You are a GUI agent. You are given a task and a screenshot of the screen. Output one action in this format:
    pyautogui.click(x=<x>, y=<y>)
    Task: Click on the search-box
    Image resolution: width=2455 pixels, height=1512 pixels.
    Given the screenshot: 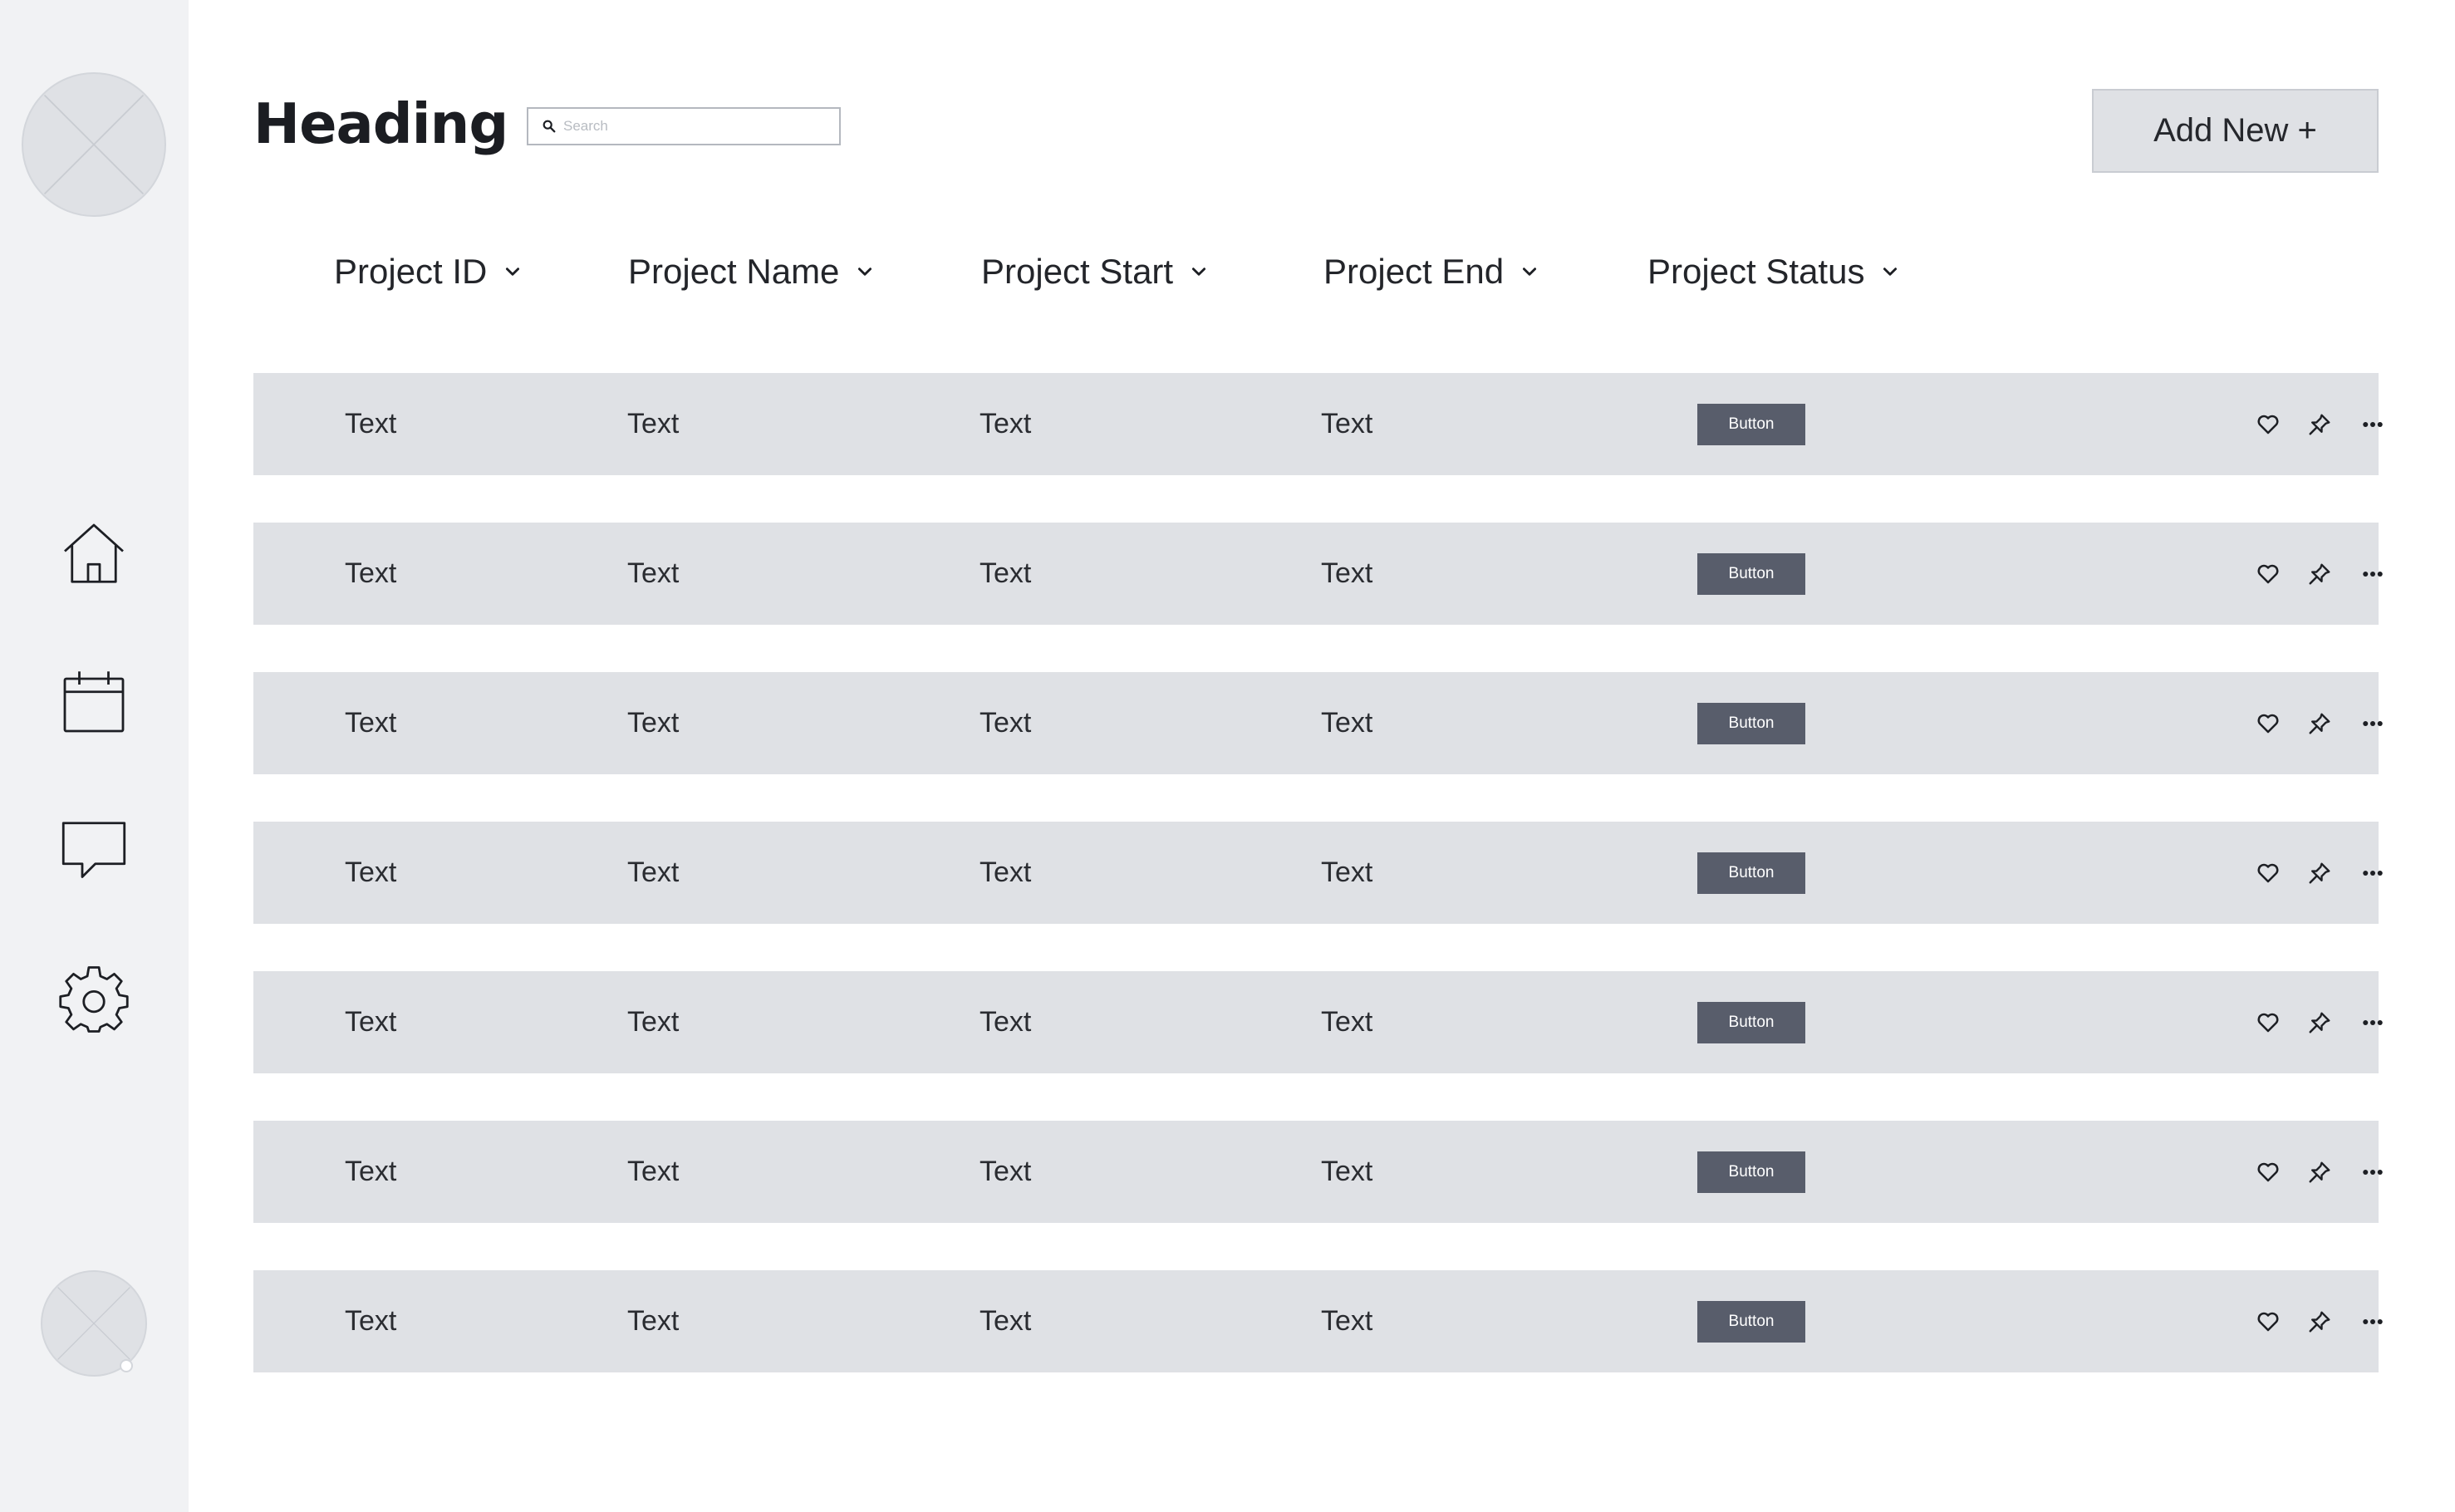 What is the action you would take?
    pyautogui.click(x=684, y=126)
    